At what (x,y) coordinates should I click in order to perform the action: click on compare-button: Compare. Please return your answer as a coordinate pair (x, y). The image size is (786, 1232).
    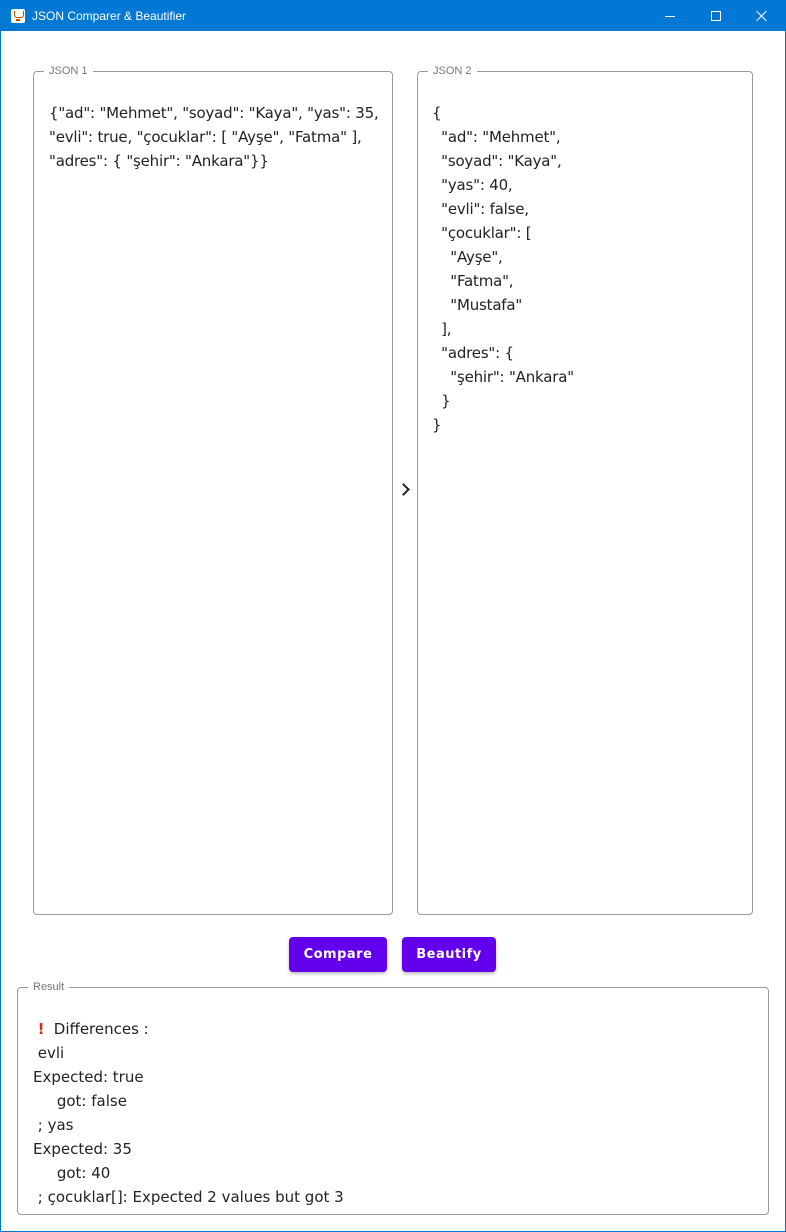
    Looking at the image, I should click on (338, 954).